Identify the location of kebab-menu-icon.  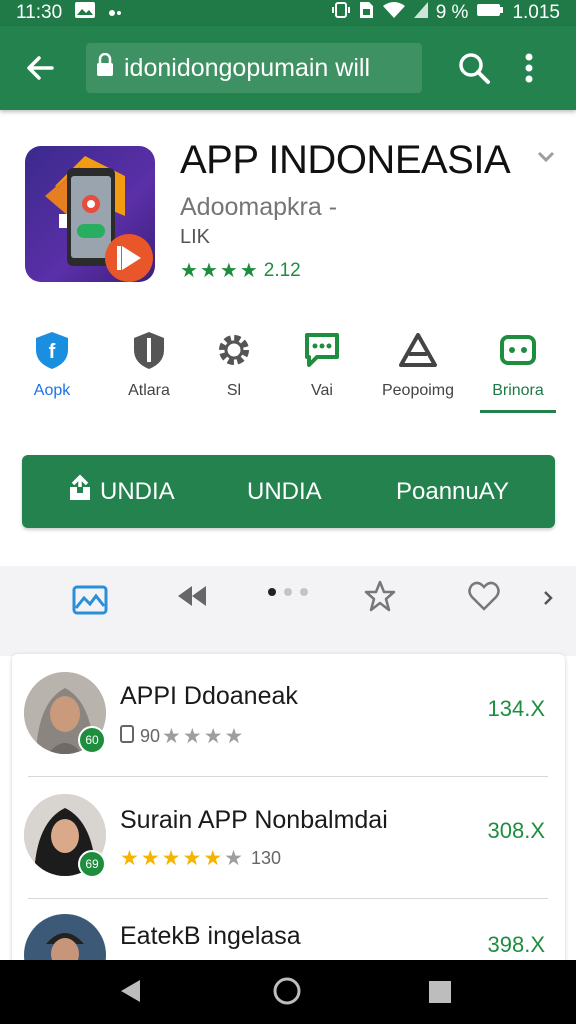
(529, 68).